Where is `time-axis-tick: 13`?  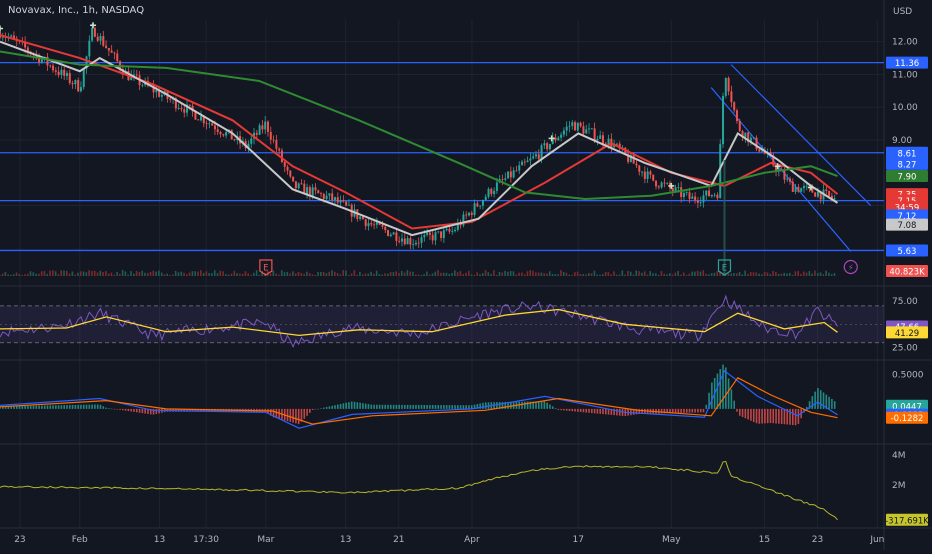 time-axis-tick: 13 is located at coordinates (345, 540).